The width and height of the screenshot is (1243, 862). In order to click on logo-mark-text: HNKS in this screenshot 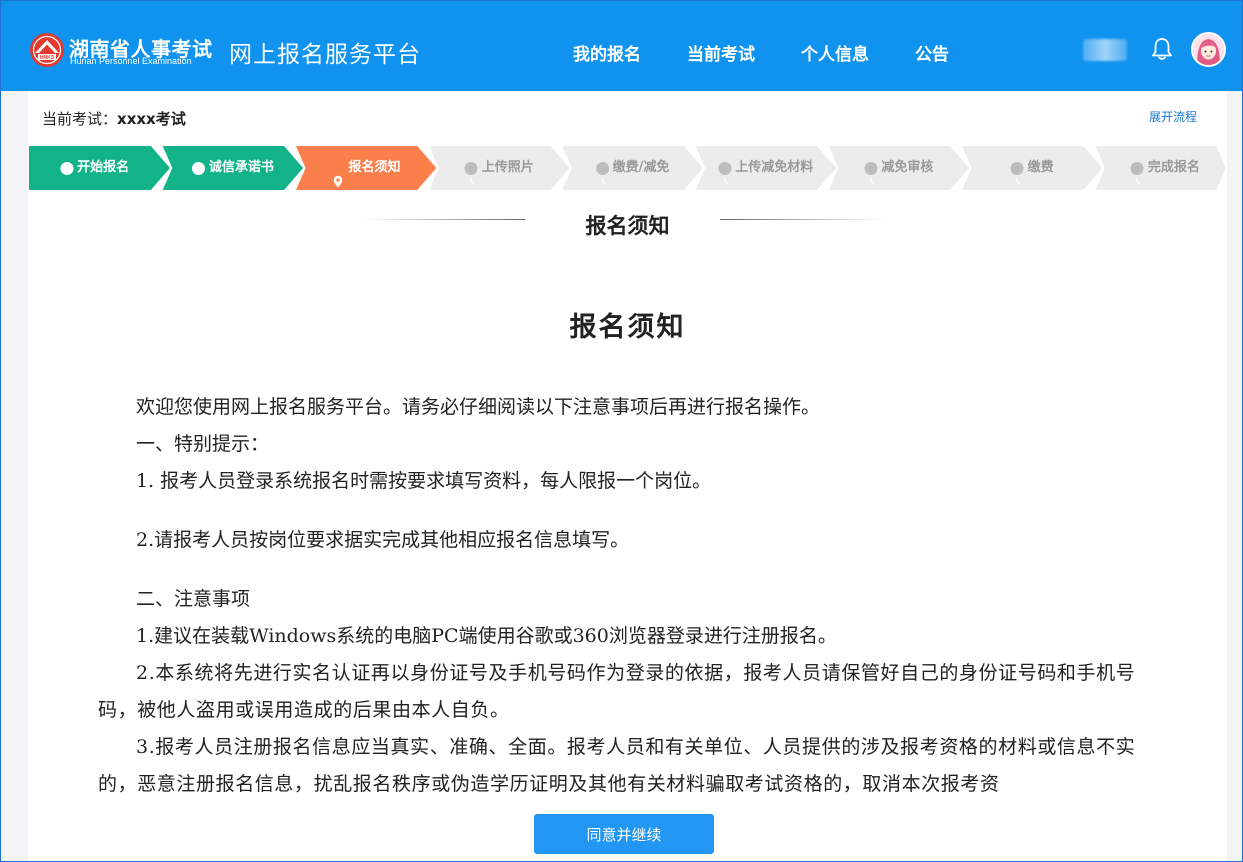, I will do `click(47, 58)`.